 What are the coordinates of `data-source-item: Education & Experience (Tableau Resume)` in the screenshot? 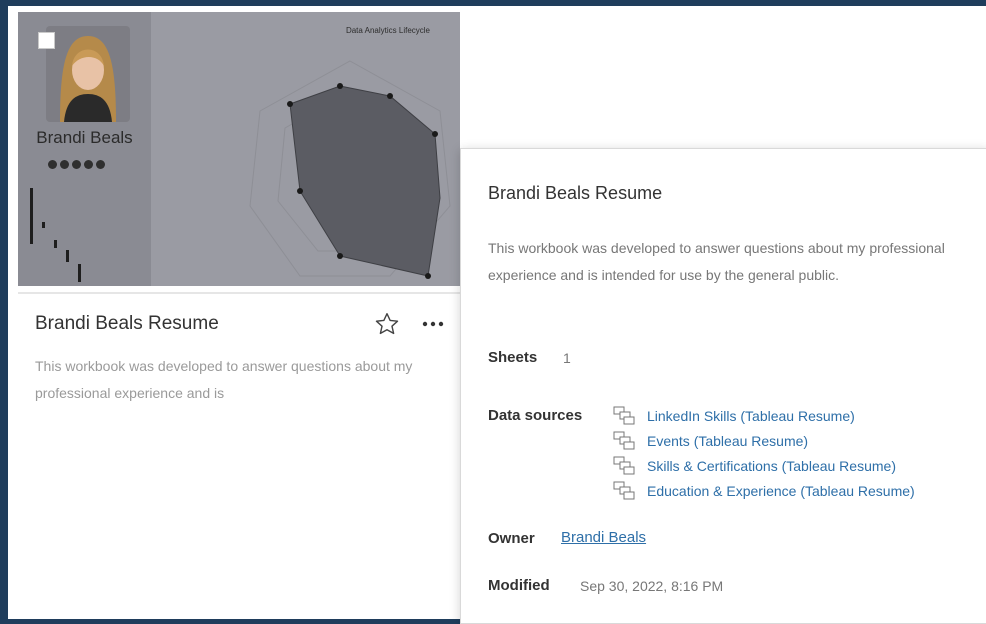 It's located at (764, 490).